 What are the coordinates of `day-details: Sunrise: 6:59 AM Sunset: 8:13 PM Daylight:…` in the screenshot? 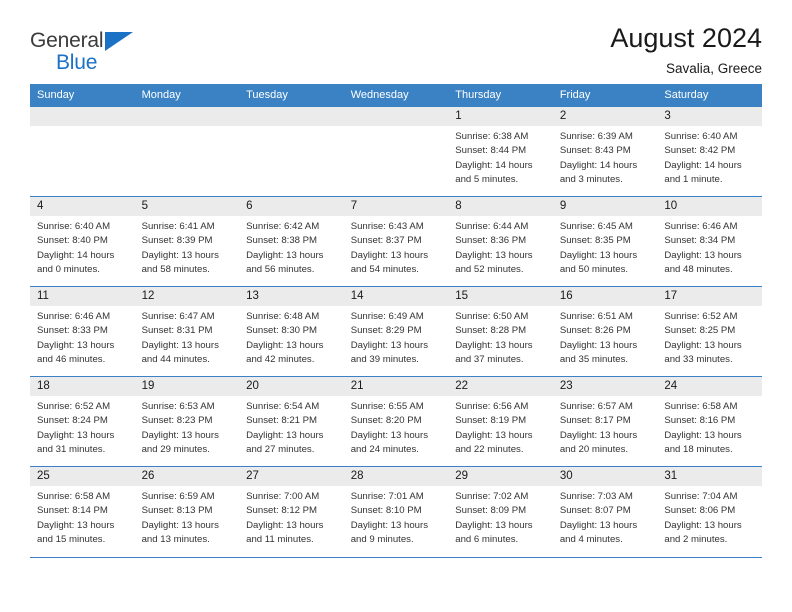 It's located at (187, 516).